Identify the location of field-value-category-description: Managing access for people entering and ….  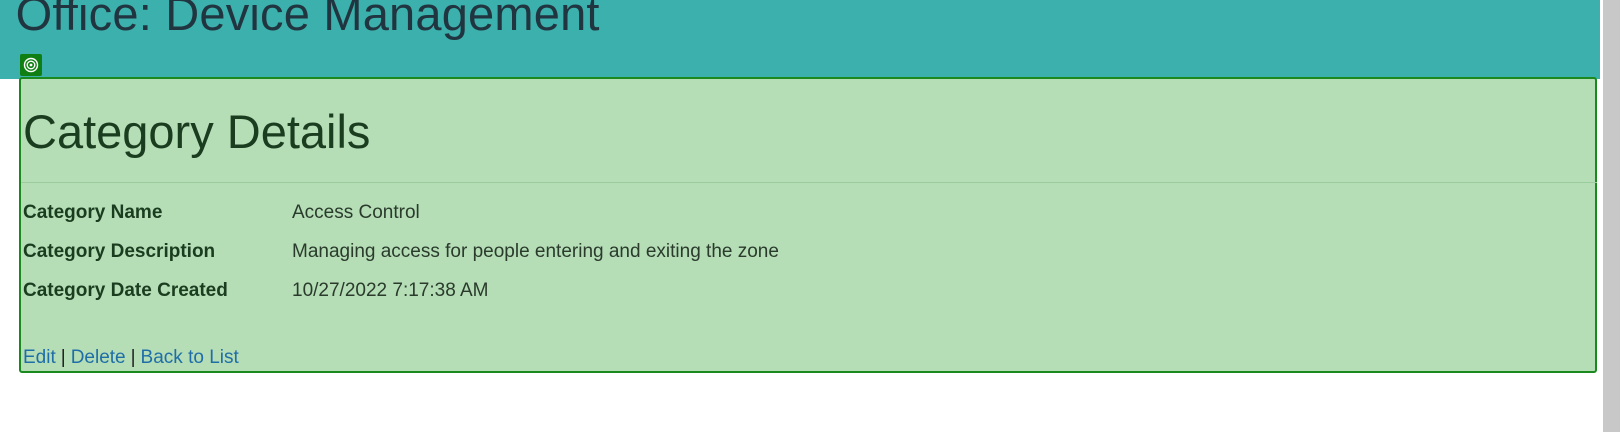
(535, 251).